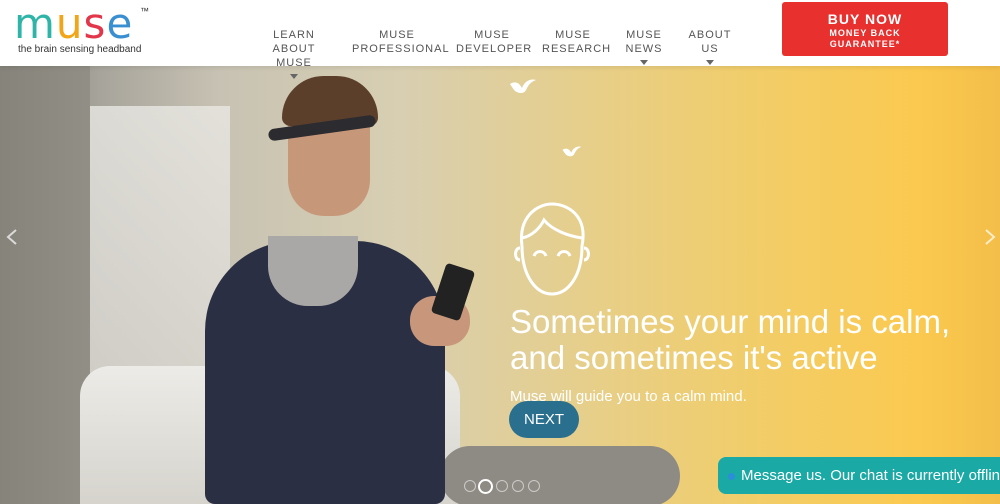 The height and width of the screenshot is (504, 1000). What do you see at coordinates (544, 419) in the screenshot?
I see `next-button: NEXT` at bounding box center [544, 419].